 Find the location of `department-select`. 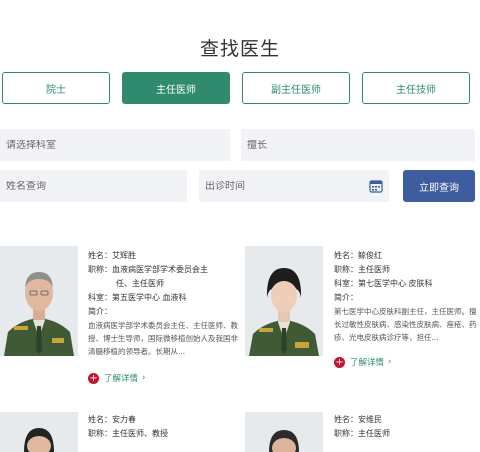

department-select is located at coordinates (115, 145).